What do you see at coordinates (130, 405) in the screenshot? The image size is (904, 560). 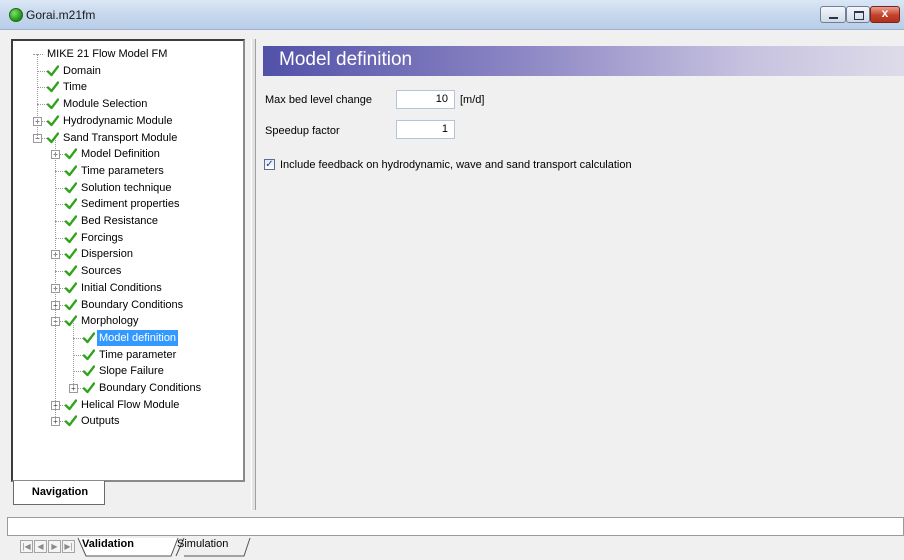 I see `tree-node-label: Helical Flow Module` at bounding box center [130, 405].